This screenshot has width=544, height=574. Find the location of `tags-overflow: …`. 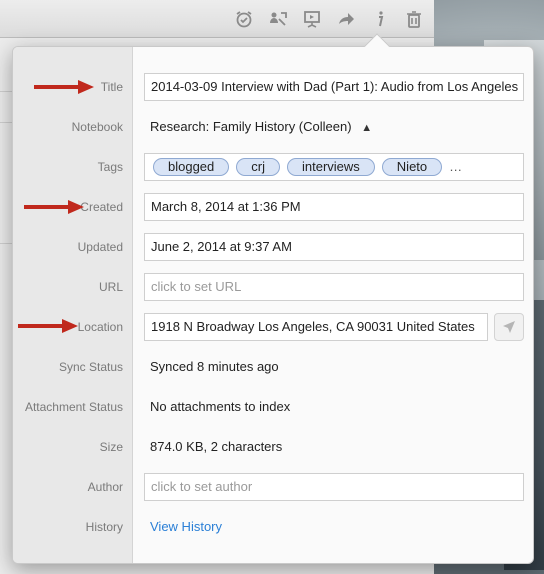

tags-overflow: … is located at coordinates (456, 166).